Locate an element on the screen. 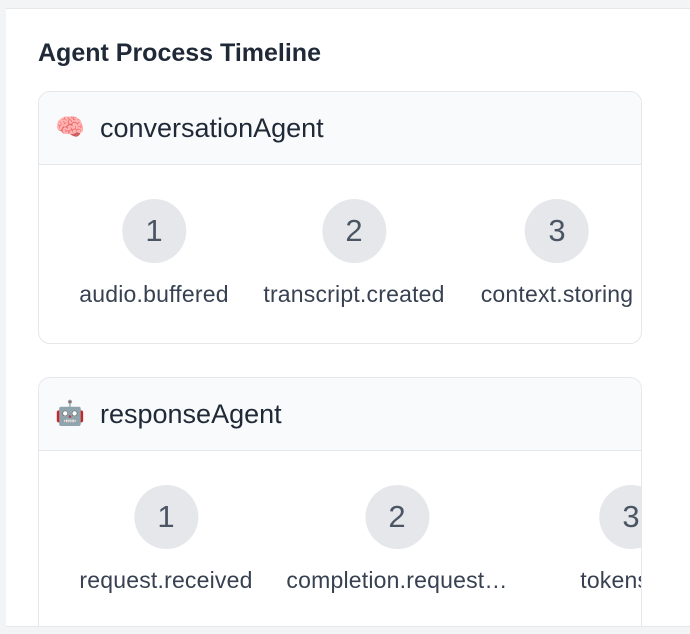  step-label: request.received is located at coordinates (166, 580).